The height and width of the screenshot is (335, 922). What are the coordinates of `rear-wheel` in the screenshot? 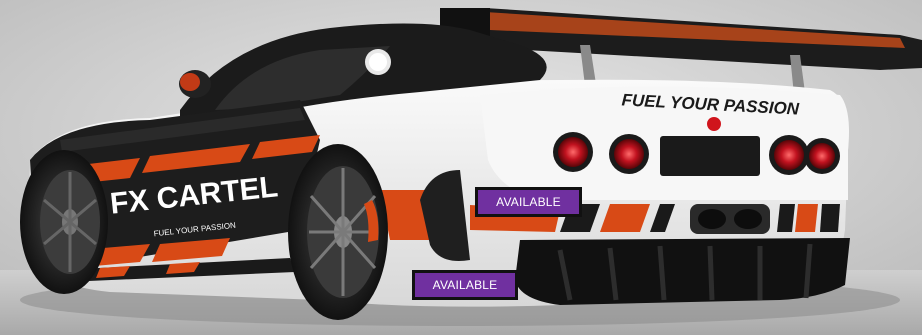 It's located at (338, 232).